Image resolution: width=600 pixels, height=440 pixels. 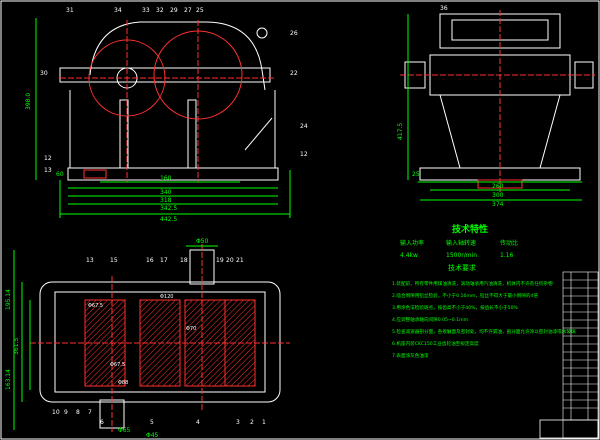 I want to click on tech-header-2: 输入轴转速, so click(x=461, y=243).